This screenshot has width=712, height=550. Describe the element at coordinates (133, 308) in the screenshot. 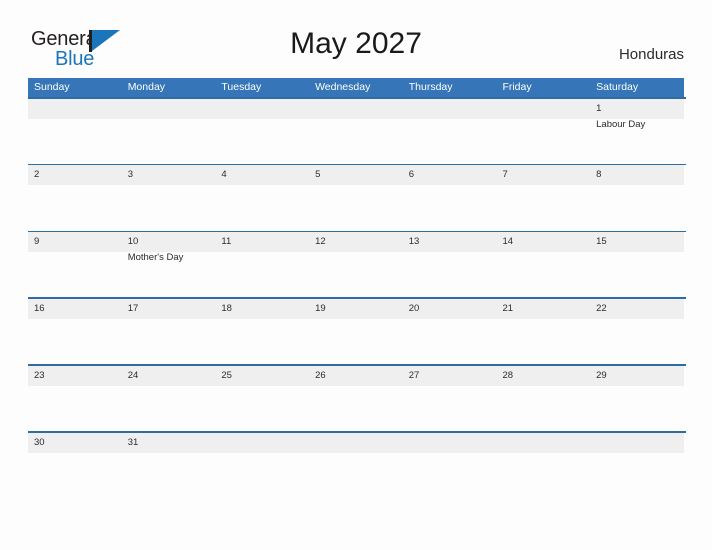

I see `day-number: 17` at that location.